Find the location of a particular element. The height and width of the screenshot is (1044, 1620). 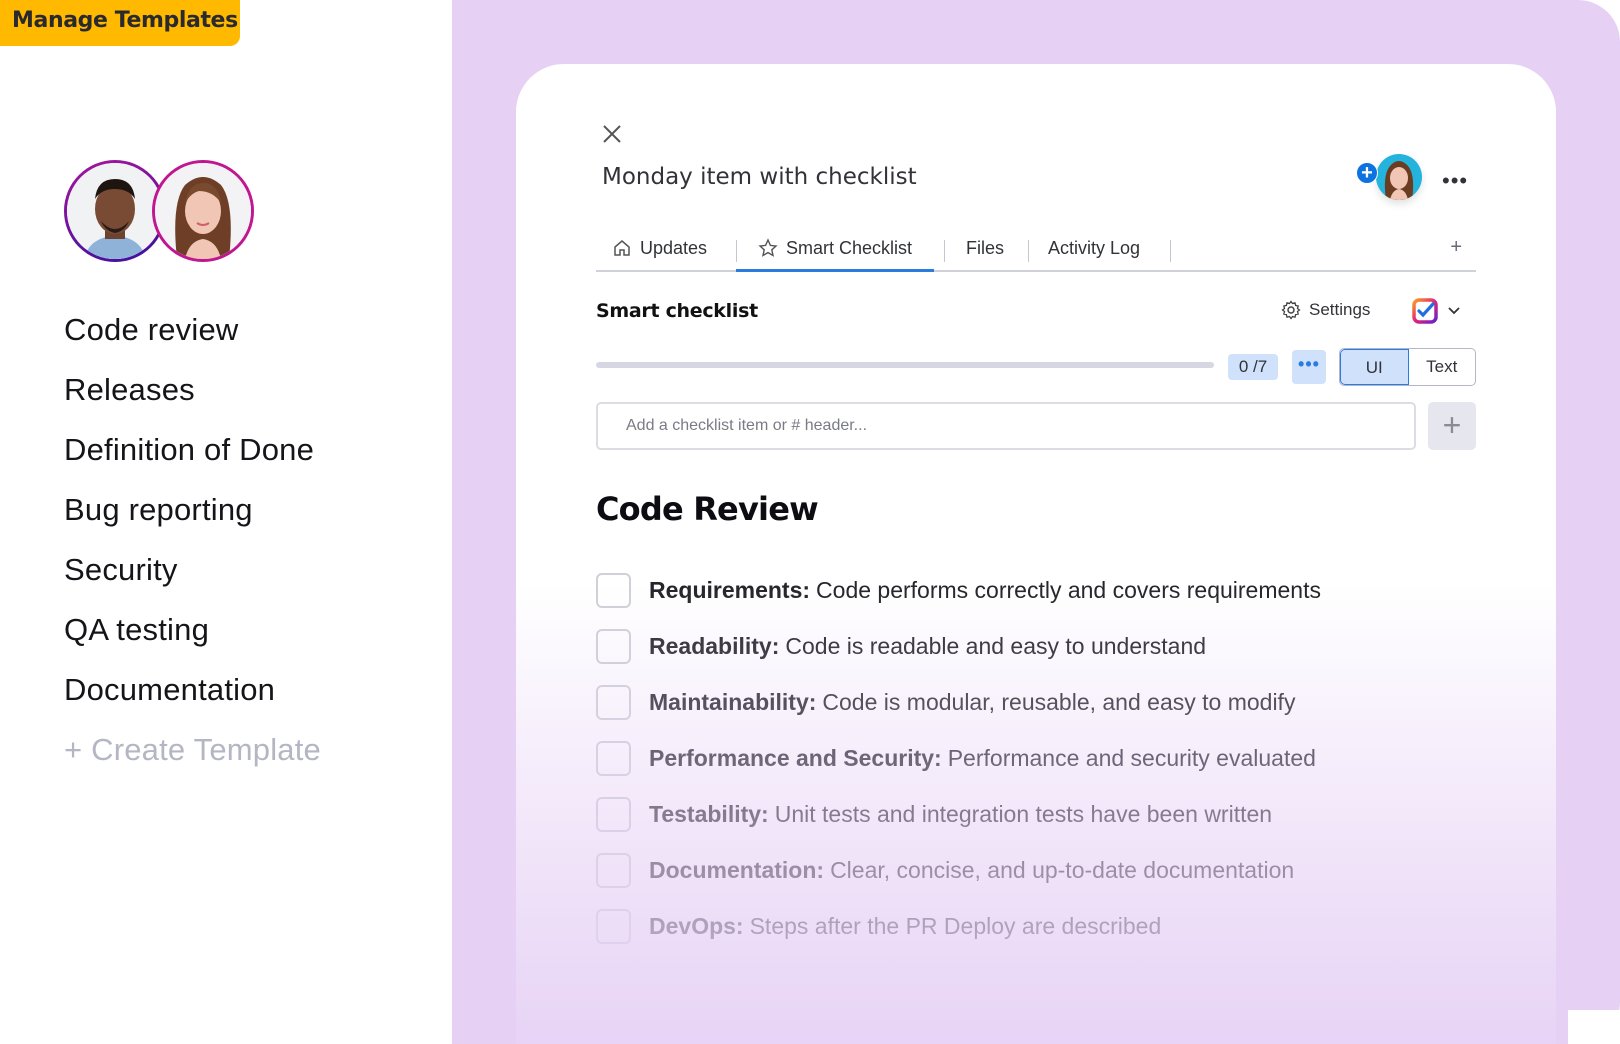

create-template-button: + Create Template is located at coordinates (192, 760).